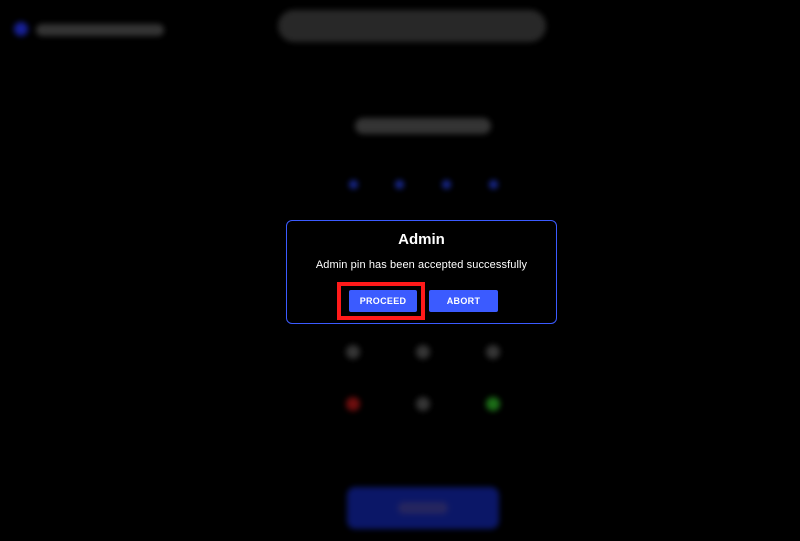 The width and height of the screenshot is (800, 541). I want to click on submit-label-blurred, so click(423, 508).